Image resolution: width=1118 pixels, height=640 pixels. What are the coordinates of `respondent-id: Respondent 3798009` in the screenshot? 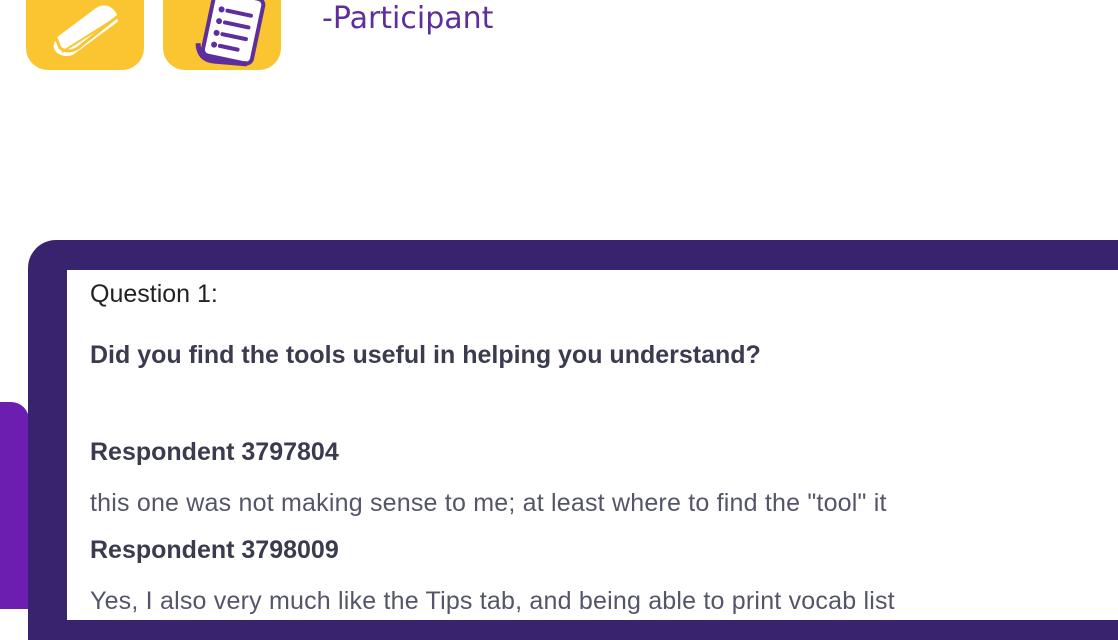 It's located at (214, 550).